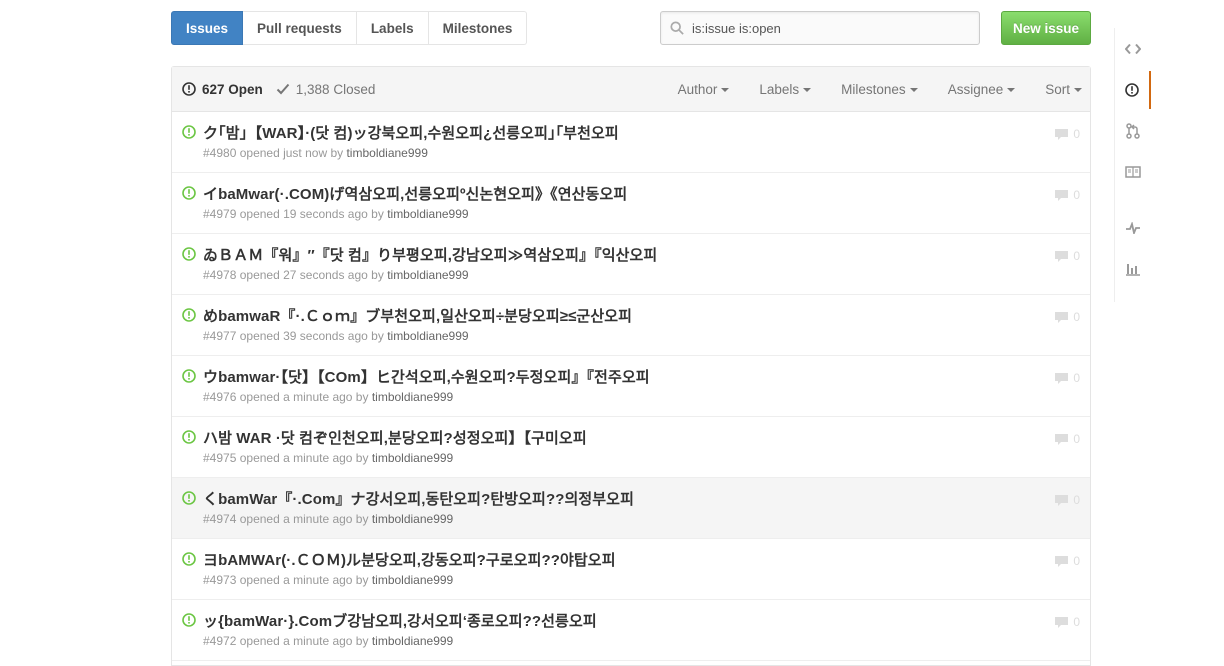 This screenshot has width=1224, height=666. What do you see at coordinates (1133, 228) in the screenshot?
I see `sidebar-item-pulse` at bounding box center [1133, 228].